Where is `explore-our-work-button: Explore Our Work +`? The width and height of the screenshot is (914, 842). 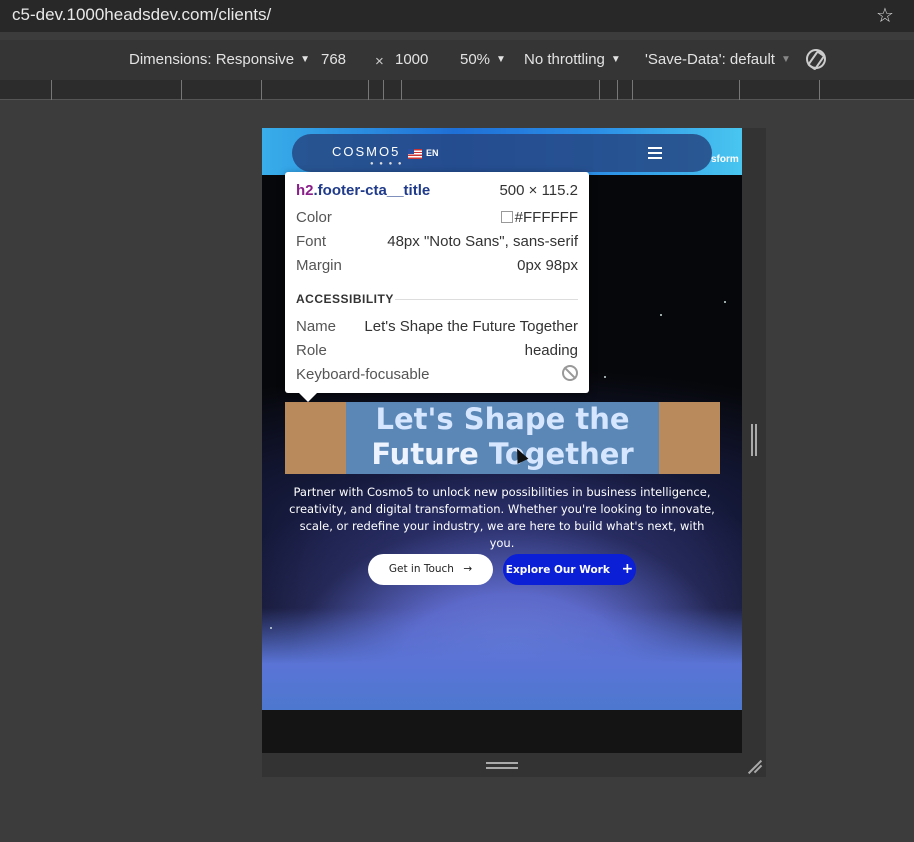
explore-our-work-button: Explore Our Work + is located at coordinates (569, 569).